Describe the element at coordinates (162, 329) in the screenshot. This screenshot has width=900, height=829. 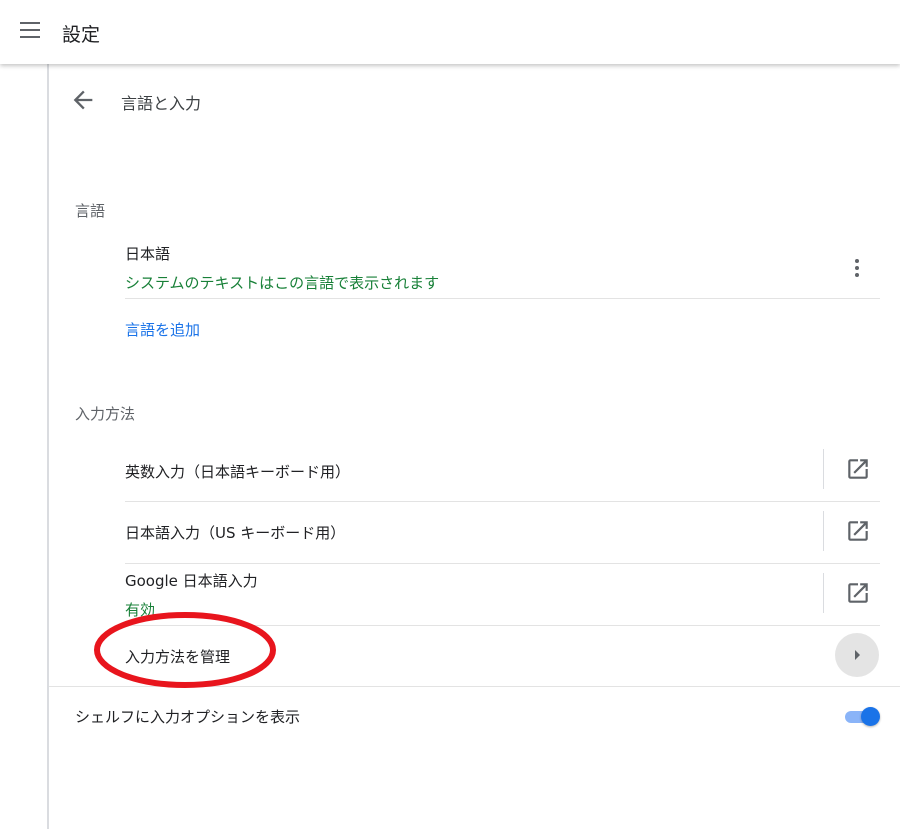
I see `add-language-link: 言語を追加` at that location.